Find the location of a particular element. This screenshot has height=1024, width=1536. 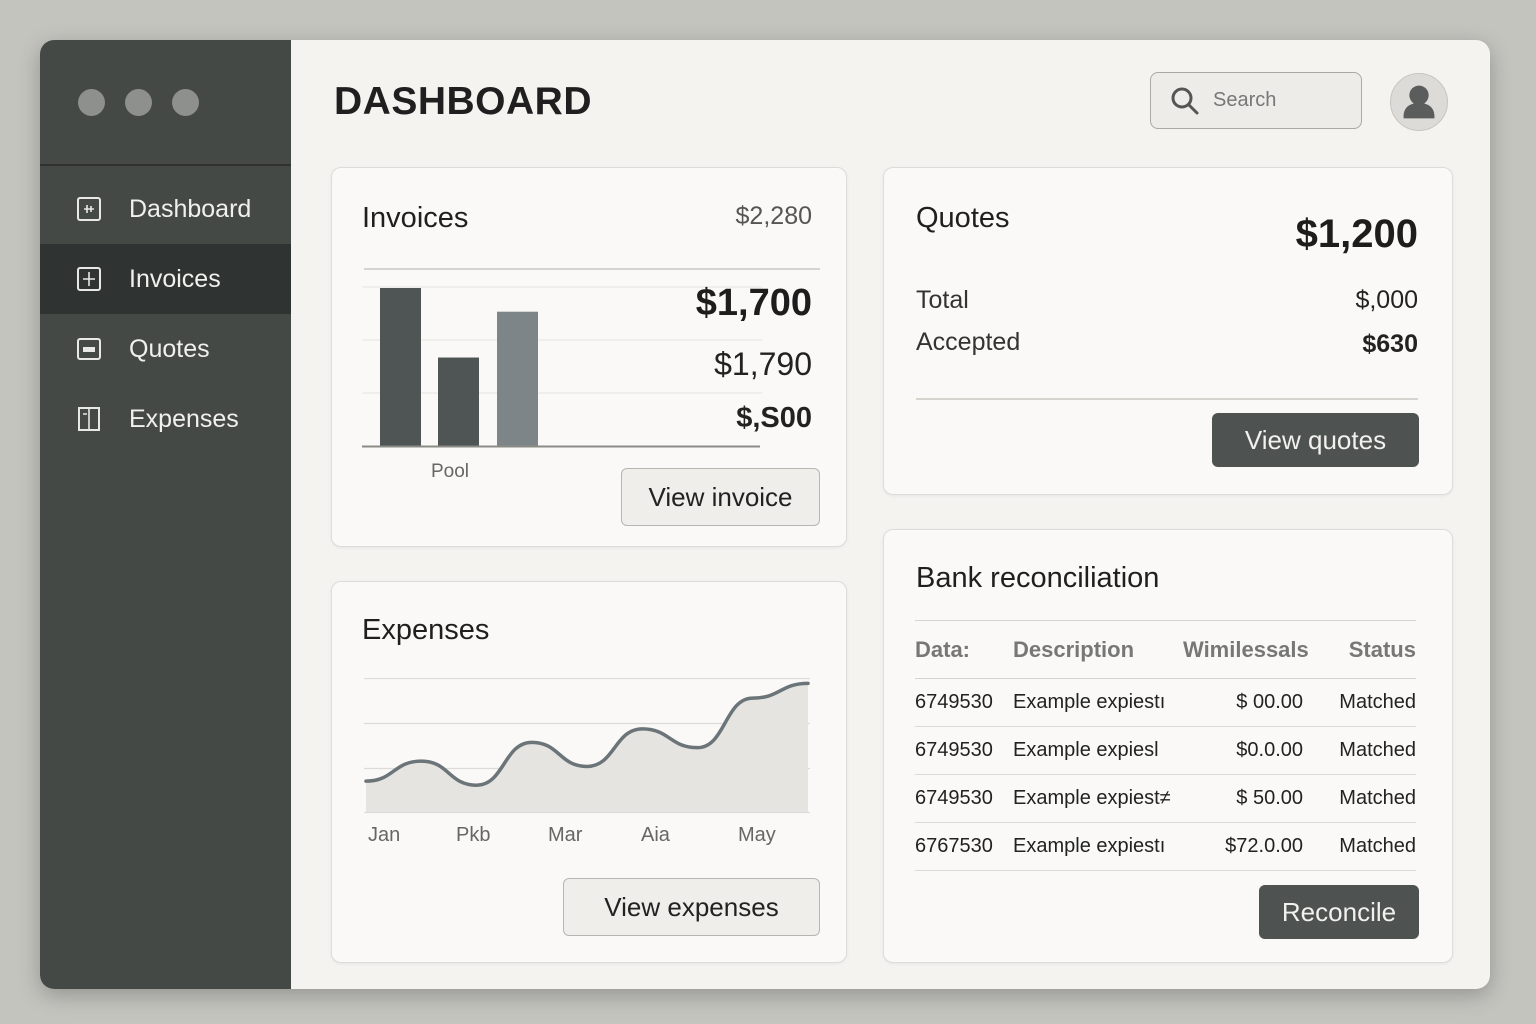

cell-amount: $ 00.00 is located at coordinates (1248, 702).